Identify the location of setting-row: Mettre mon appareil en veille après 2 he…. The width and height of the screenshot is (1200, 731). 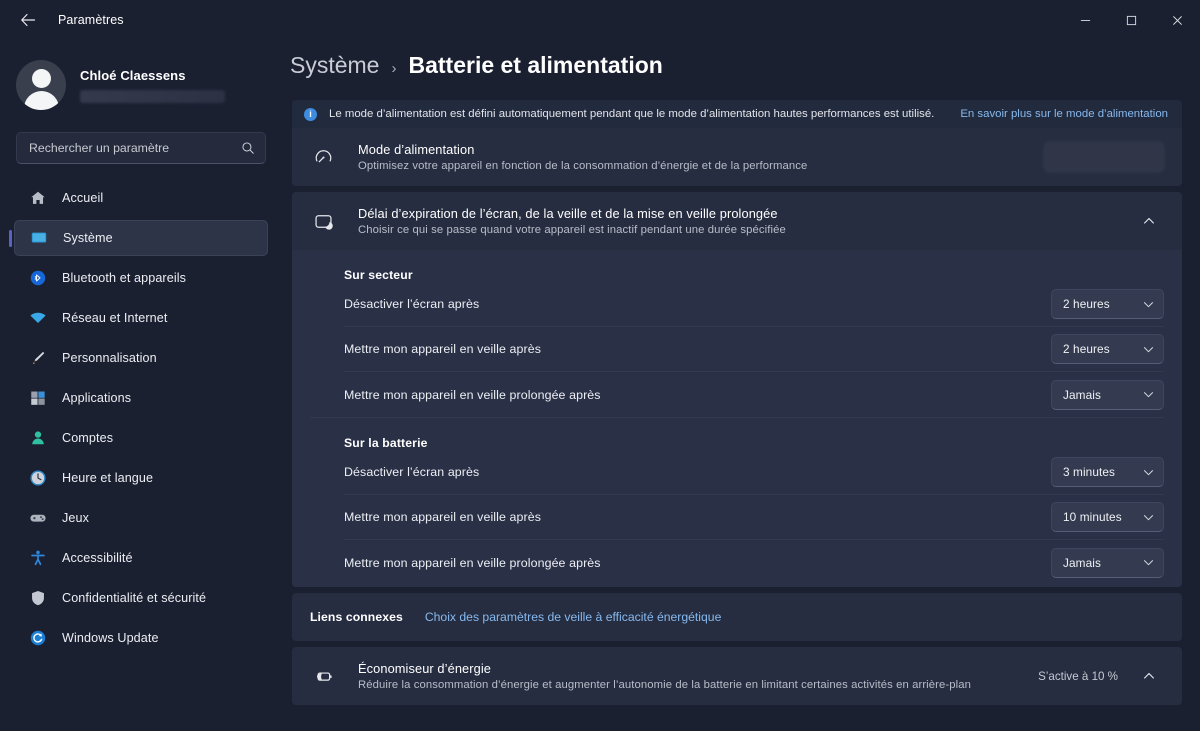
(754, 349).